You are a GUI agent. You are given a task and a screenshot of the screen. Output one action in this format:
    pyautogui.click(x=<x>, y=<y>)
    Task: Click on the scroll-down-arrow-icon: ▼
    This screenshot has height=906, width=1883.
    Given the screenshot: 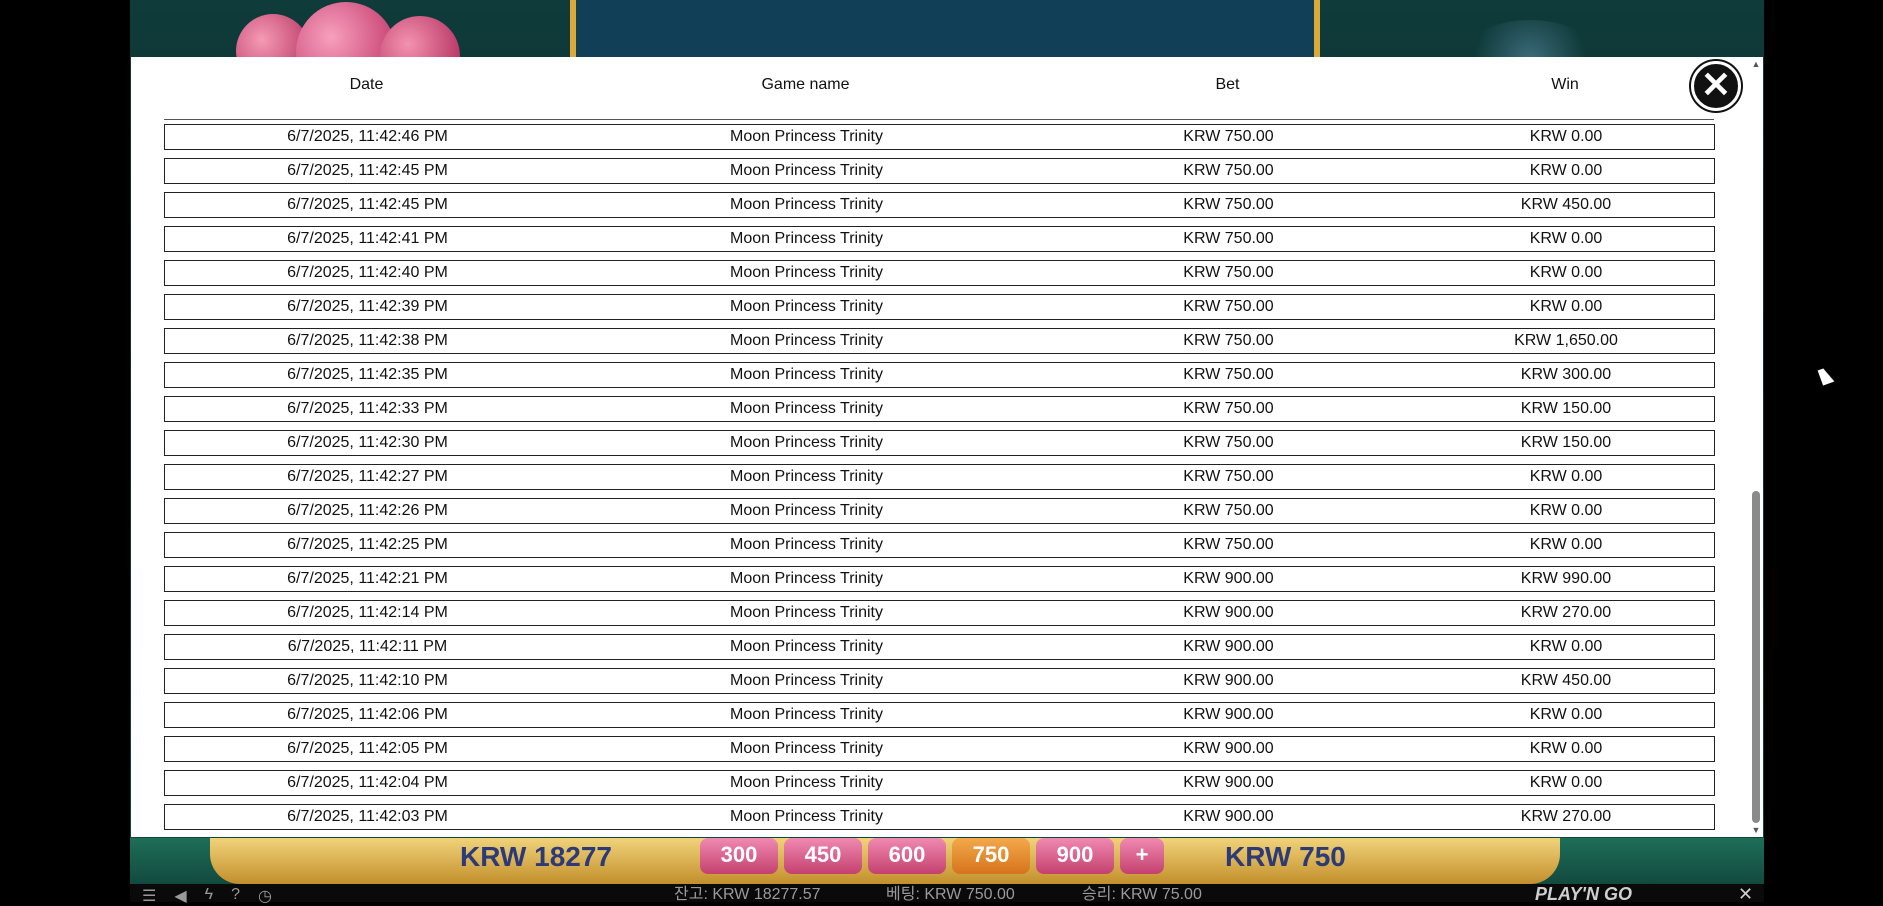 What is the action you would take?
    pyautogui.click(x=1756, y=830)
    